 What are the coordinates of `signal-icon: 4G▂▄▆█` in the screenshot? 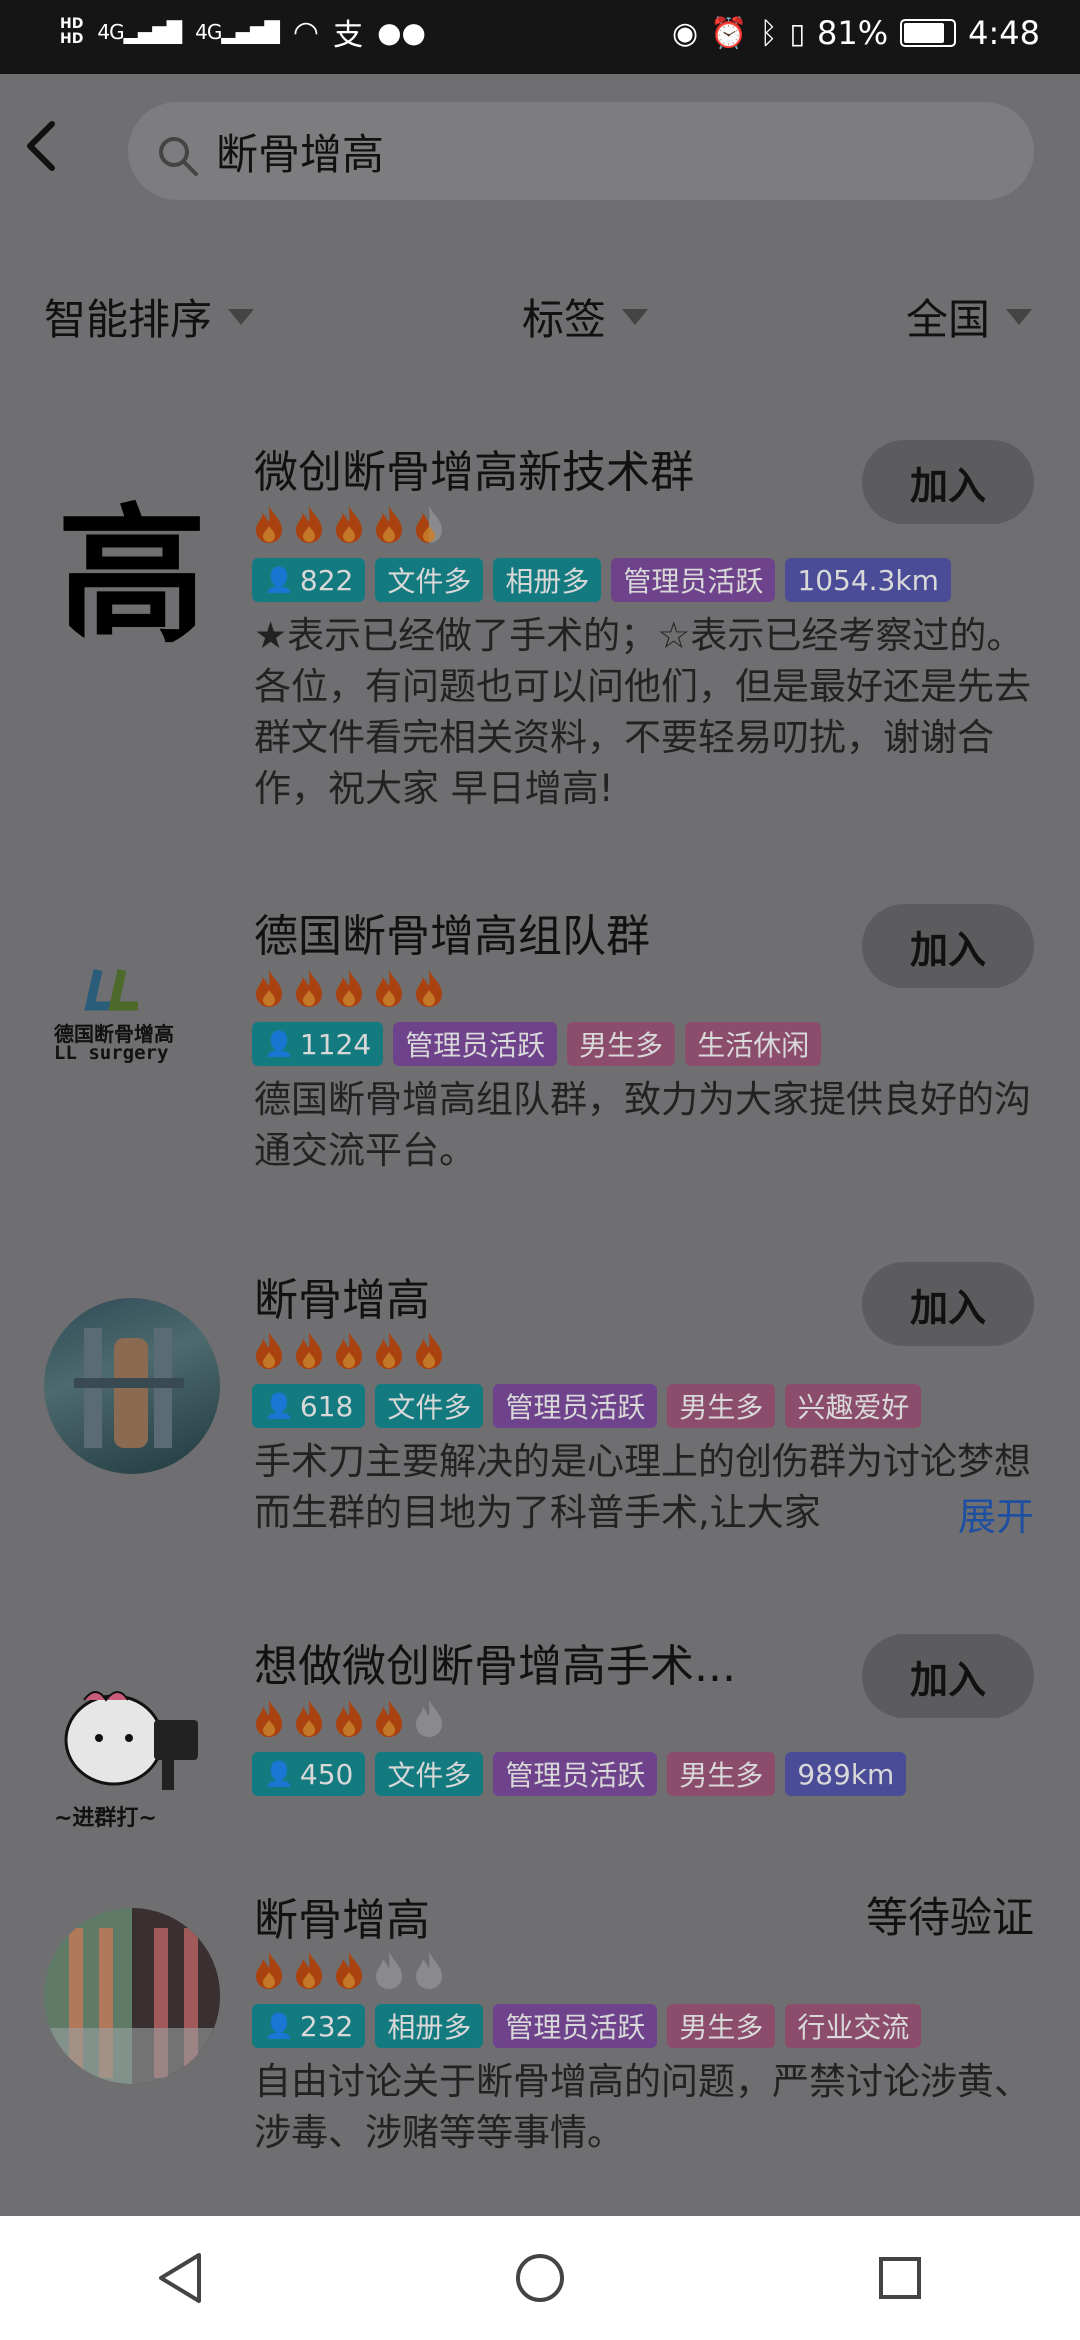 It's located at (139, 32).